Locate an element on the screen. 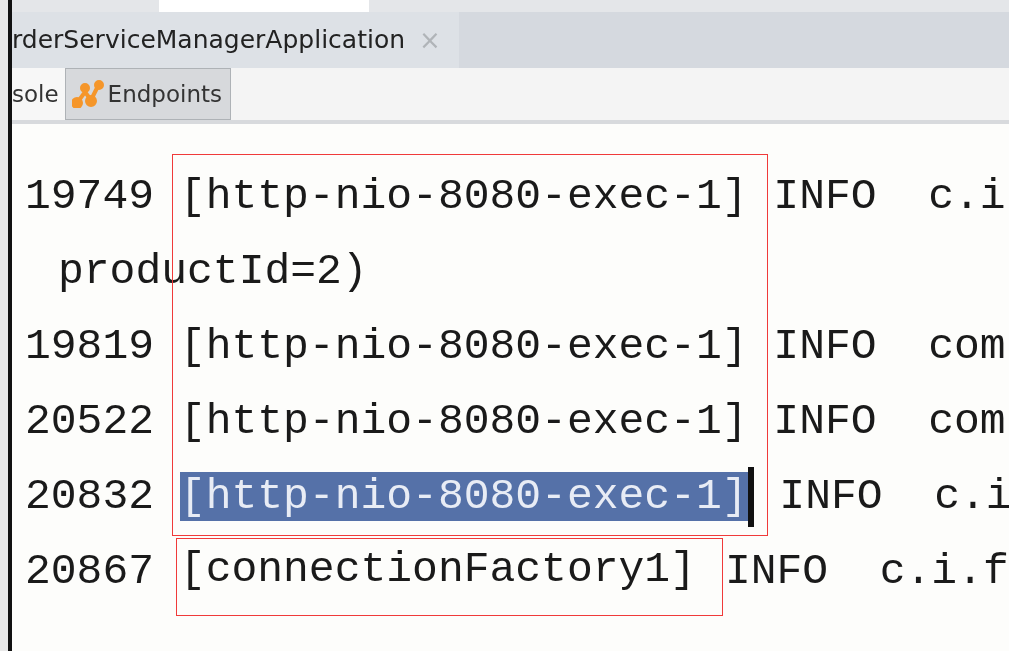  line-number: 19819 is located at coordinates (90, 346).